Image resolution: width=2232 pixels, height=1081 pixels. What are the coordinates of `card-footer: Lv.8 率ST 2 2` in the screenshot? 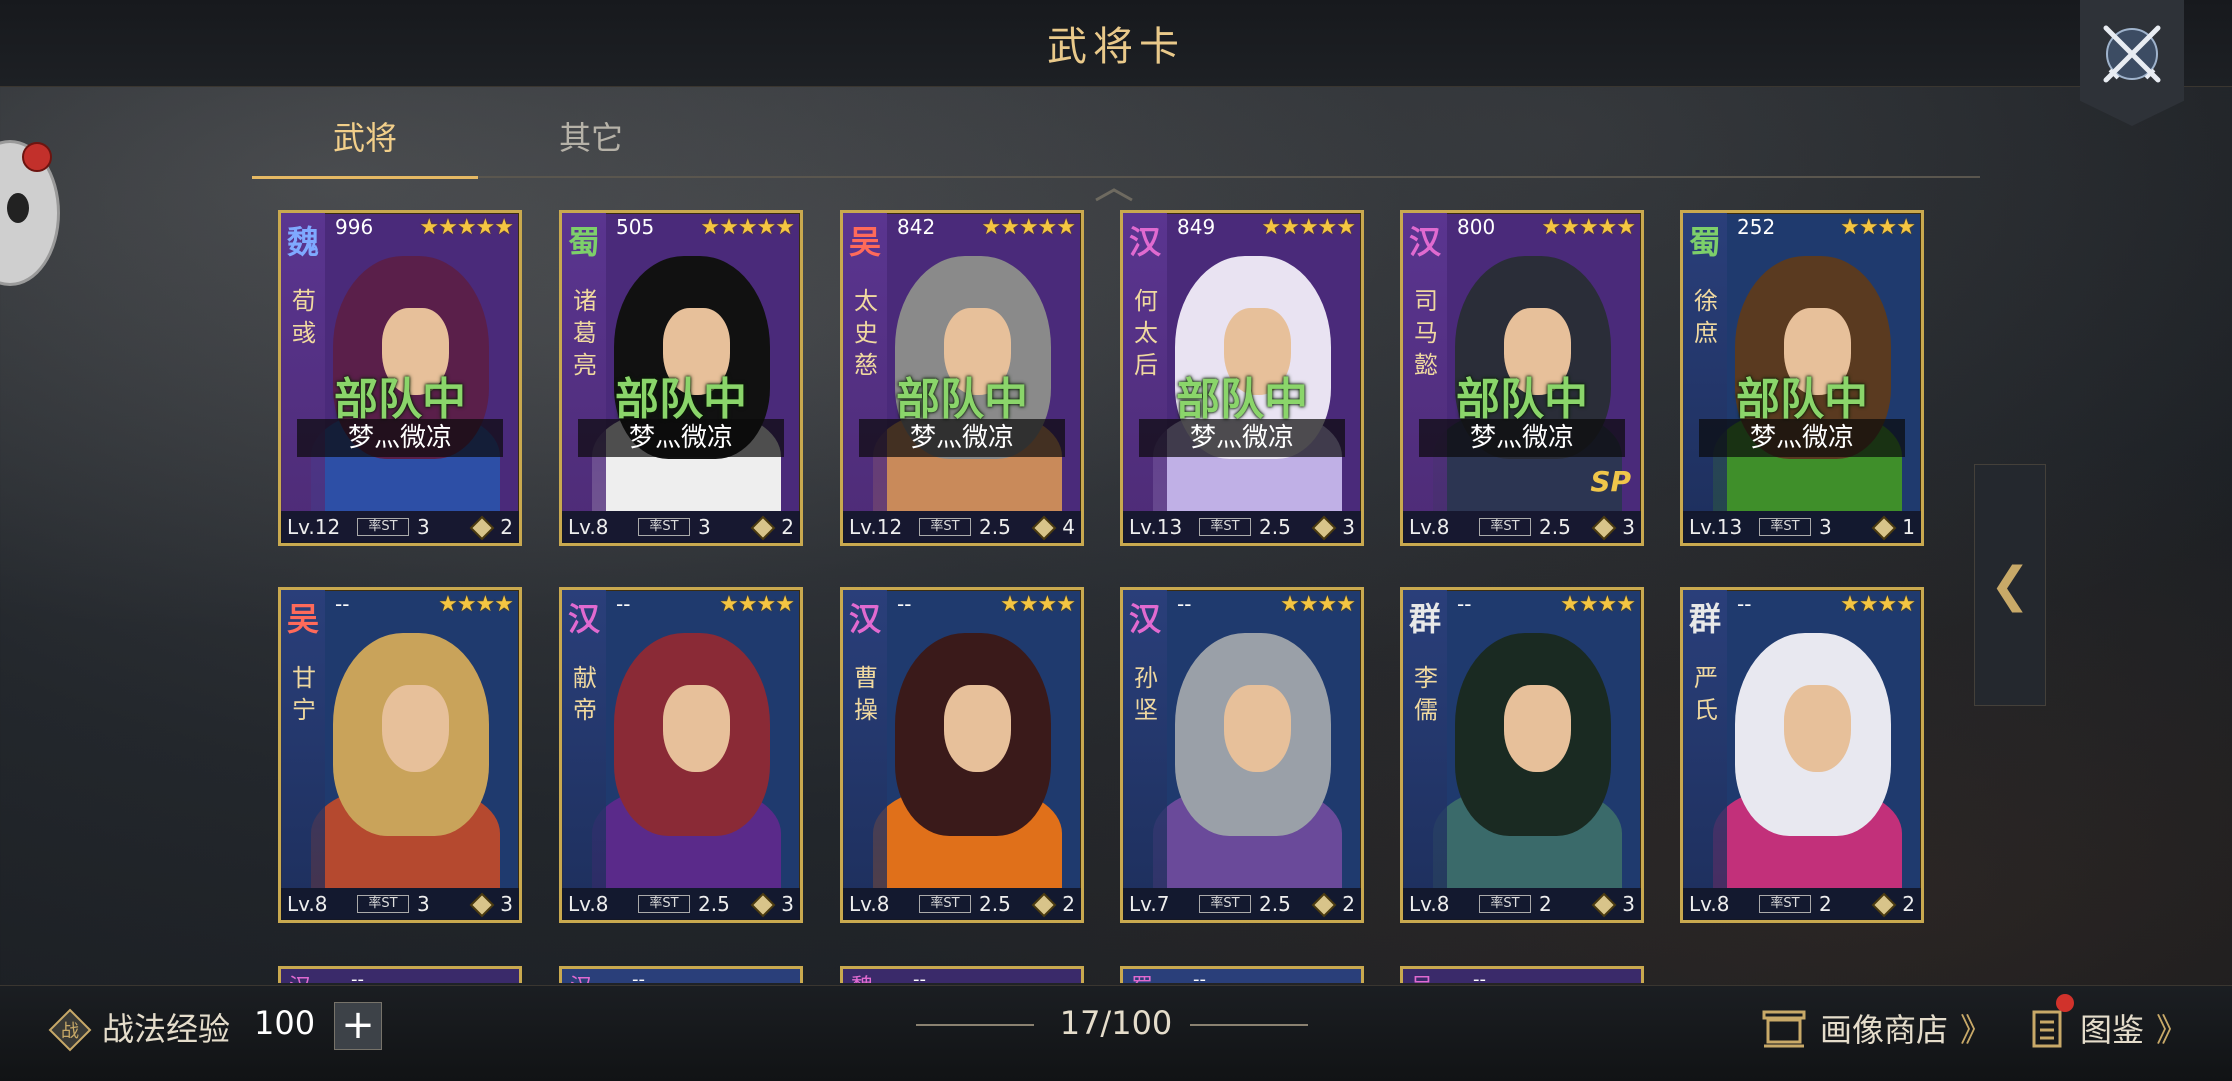 It's located at (1802, 904).